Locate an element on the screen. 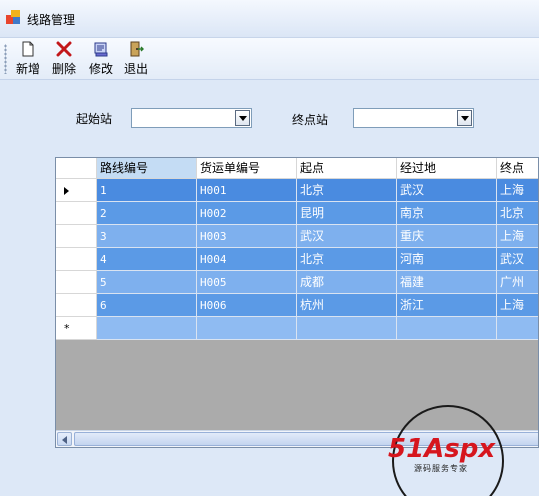 Image resolution: width=539 pixels, height=496 pixels. new-button-label: 新增 is located at coordinates (27, 69).